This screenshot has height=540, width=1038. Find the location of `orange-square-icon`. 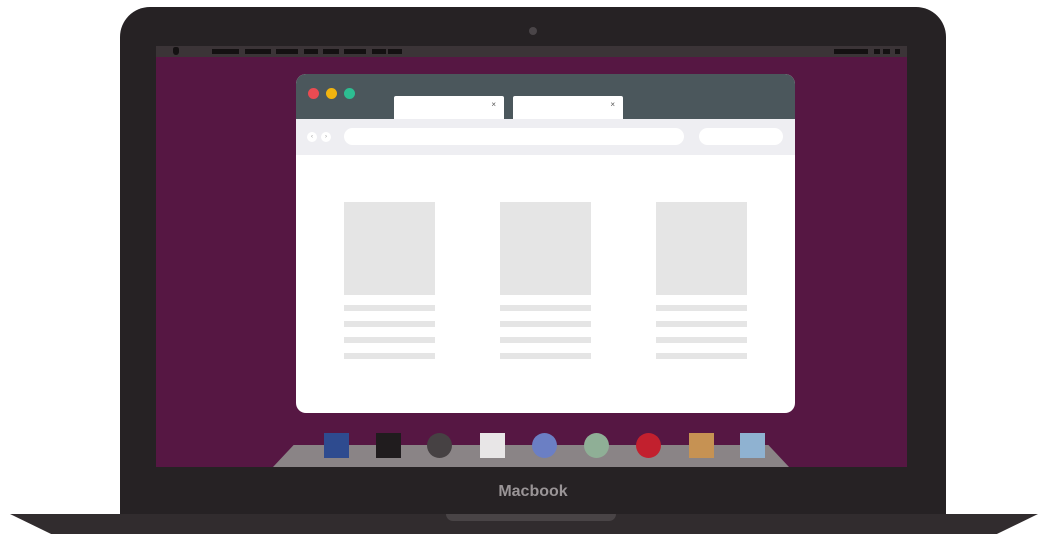

orange-square-icon is located at coordinates (701, 445).